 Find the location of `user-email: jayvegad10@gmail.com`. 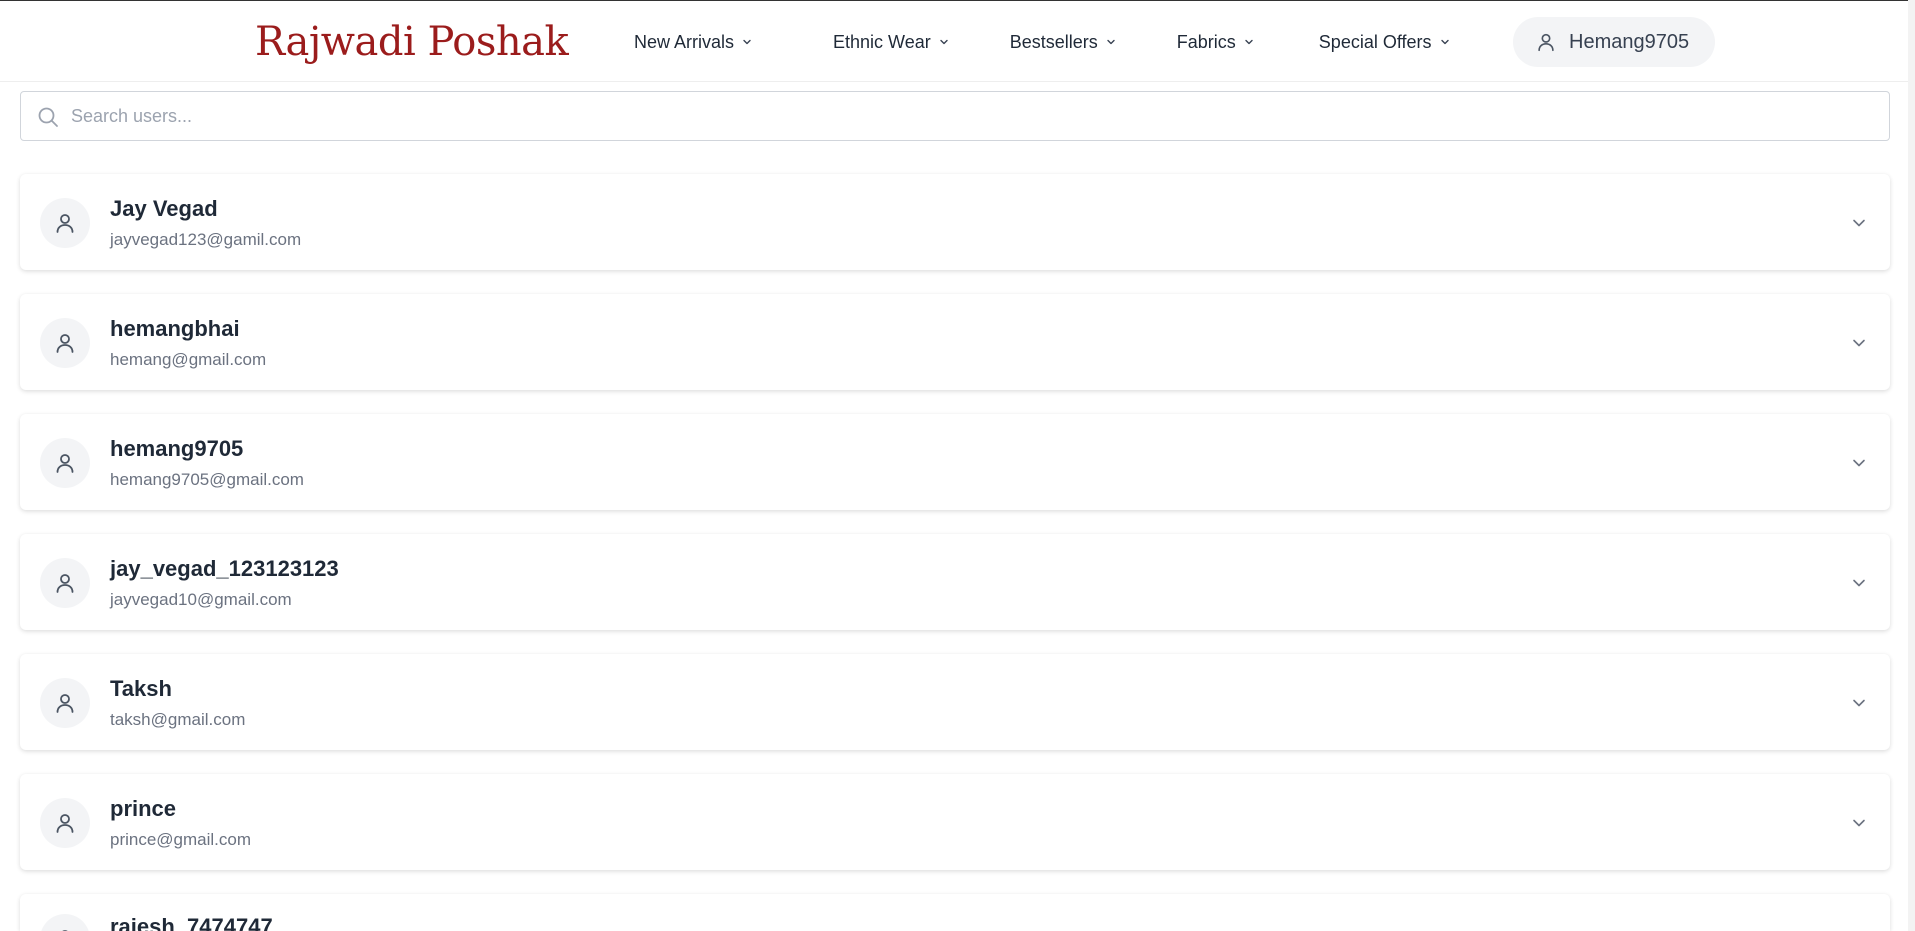

user-email: jayvegad10@gmail.com is located at coordinates (201, 599).